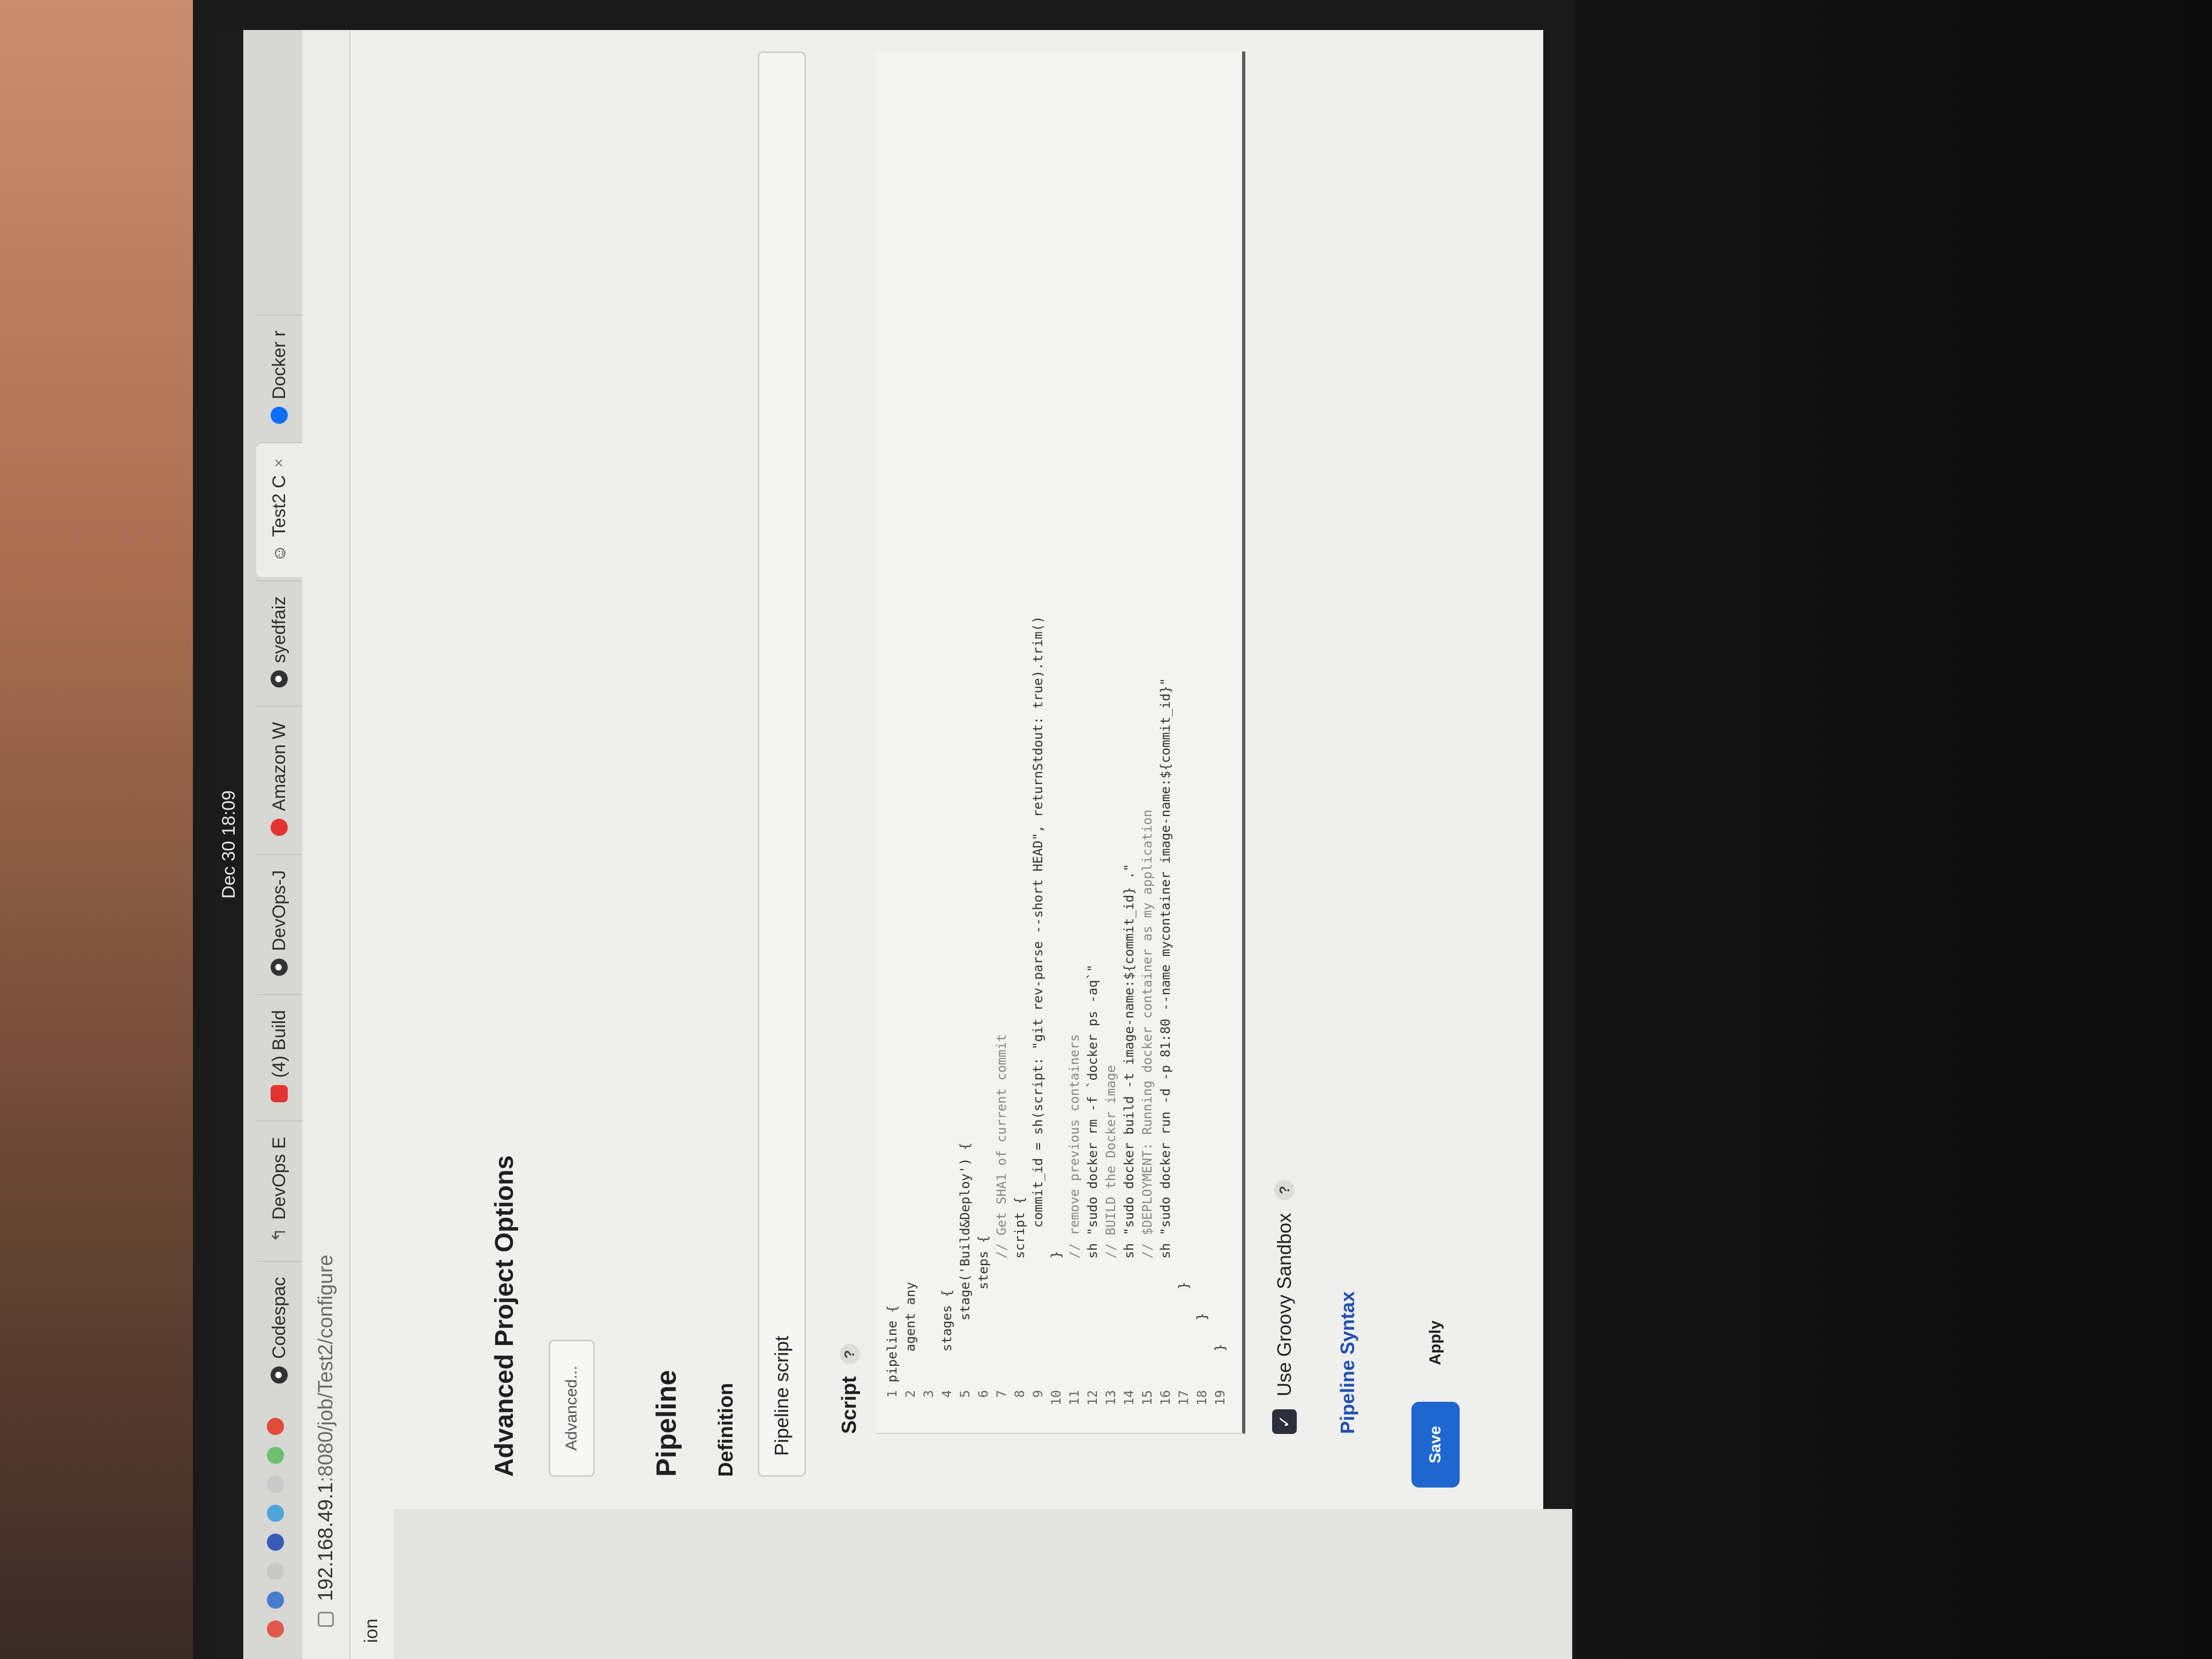 The width and height of the screenshot is (2212, 1659). What do you see at coordinates (1284, 1306) in the screenshot?
I see `groovy-sandbox-option: ✓ Use Groovy Sandbox ?` at bounding box center [1284, 1306].